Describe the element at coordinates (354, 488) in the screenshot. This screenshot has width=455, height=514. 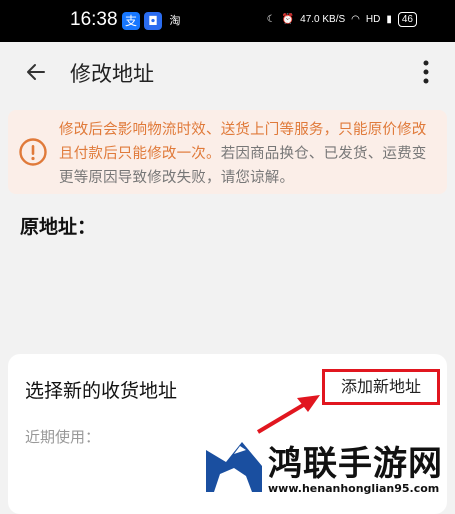
I see `watermark-url: www.henanhonglian95.com` at that location.